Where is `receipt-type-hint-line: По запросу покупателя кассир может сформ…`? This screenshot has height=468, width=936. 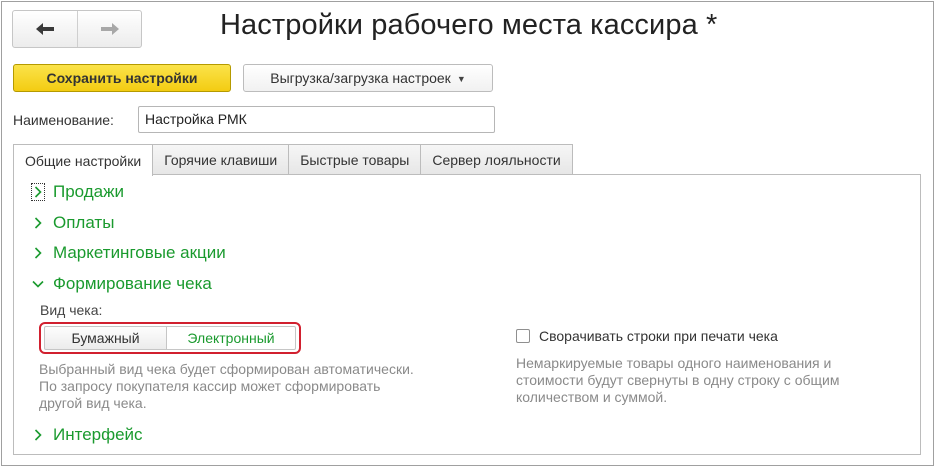
receipt-type-hint-line: По запросу покупателя кассир может сформ… is located at coordinates (210, 386).